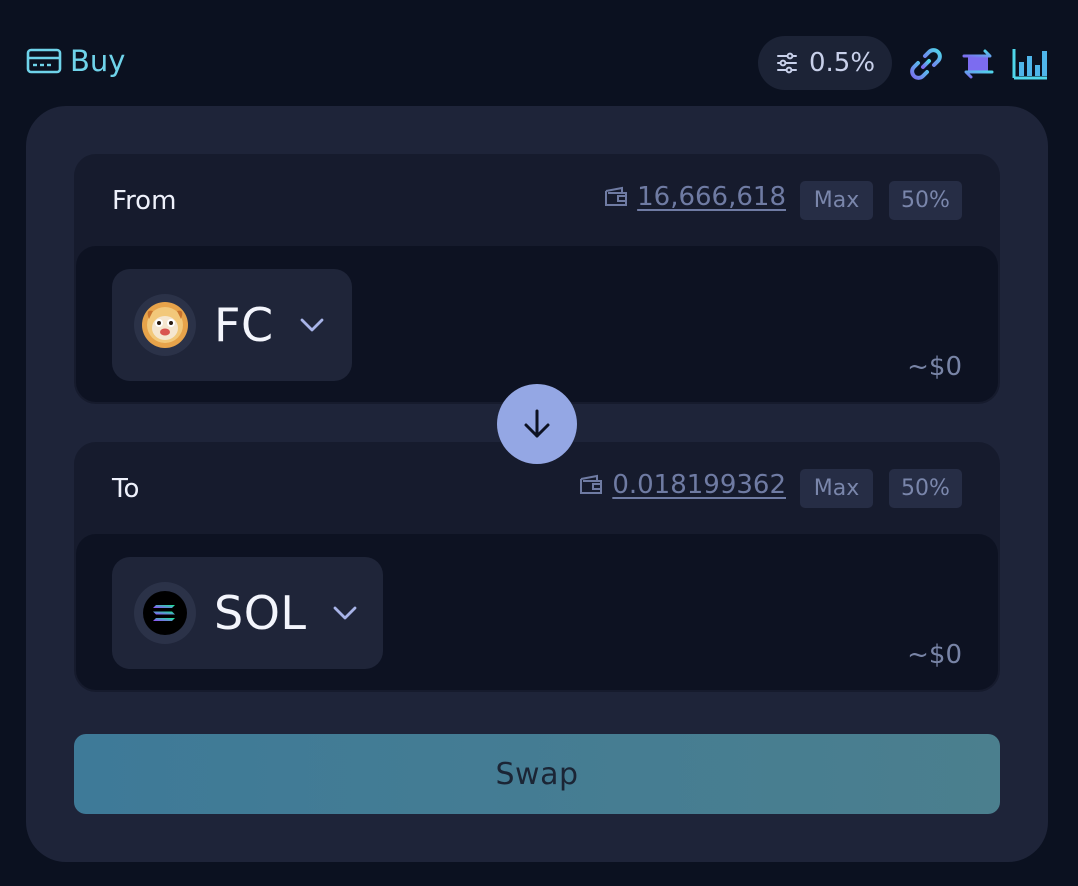 This screenshot has width=1078, height=886. Describe the element at coordinates (926, 64) in the screenshot. I see `link-icon` at that location.